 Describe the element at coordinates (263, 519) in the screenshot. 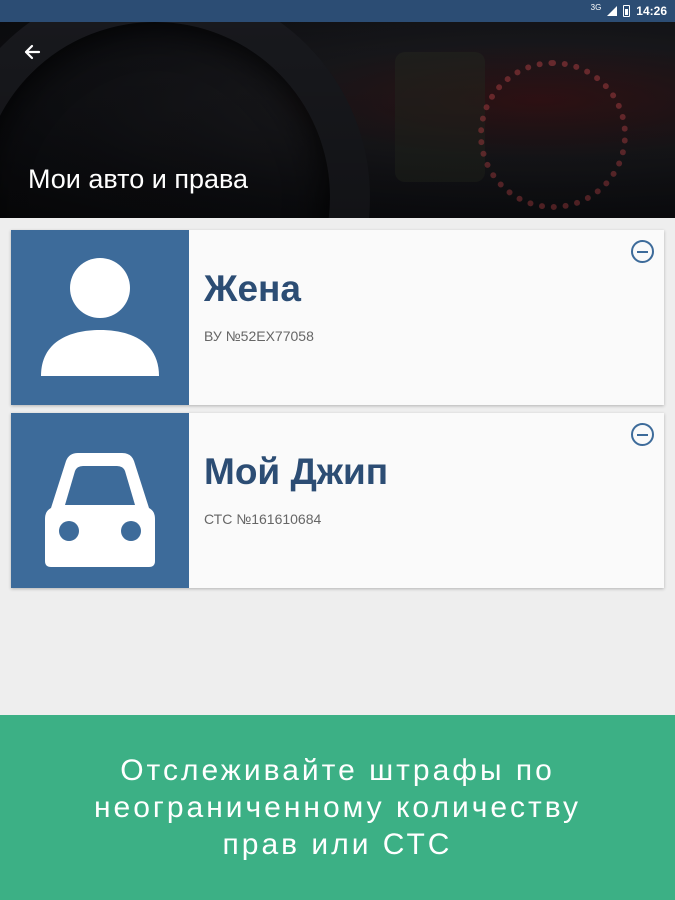

I see `item-document-number: СТС №161610684` at that location.